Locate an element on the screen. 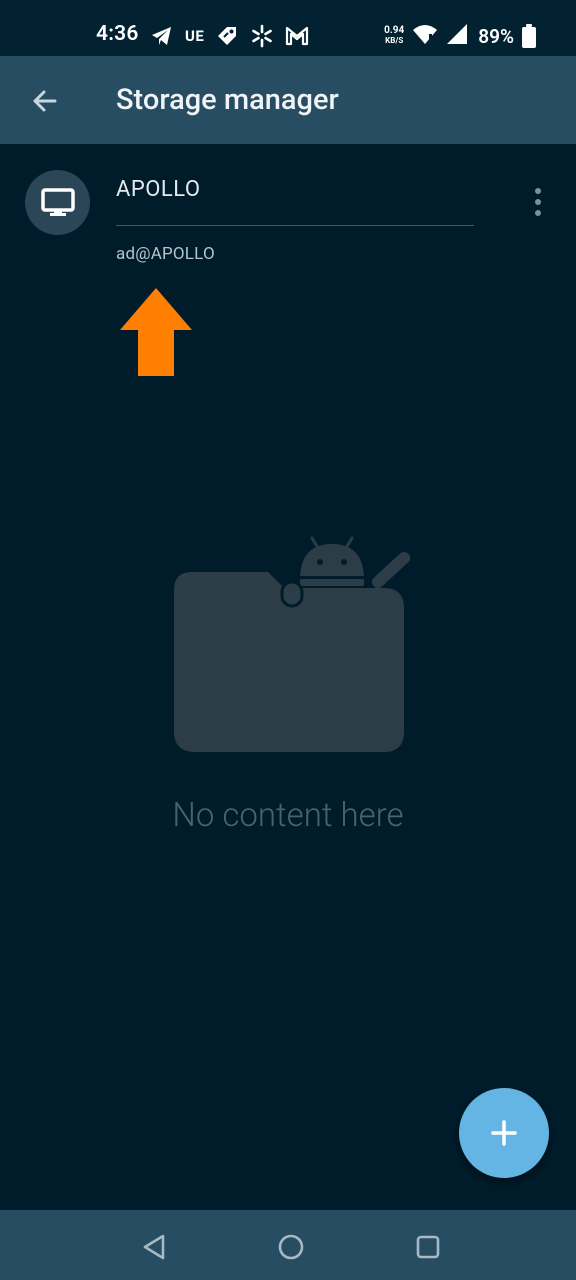 The height and width of the screenshot is (1280, 576). storage-avatar is located at coordinates (57, 202).